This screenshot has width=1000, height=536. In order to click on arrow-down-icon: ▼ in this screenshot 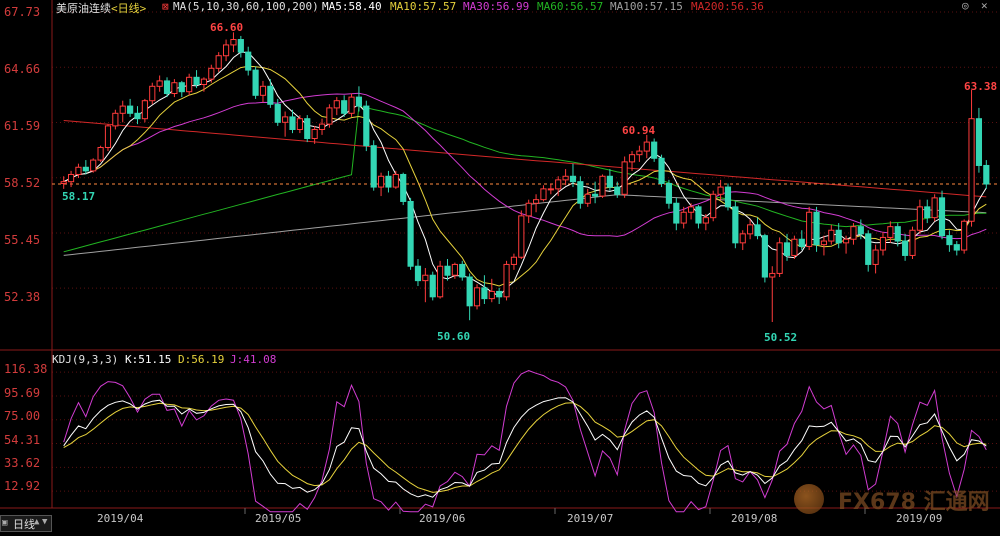, I will do `click(44, 522)`.